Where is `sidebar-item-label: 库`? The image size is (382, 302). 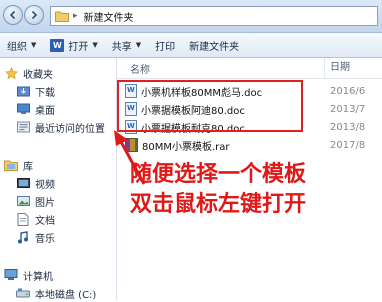
sidebar-item-label: 库 is located at coordinates (28, 167).